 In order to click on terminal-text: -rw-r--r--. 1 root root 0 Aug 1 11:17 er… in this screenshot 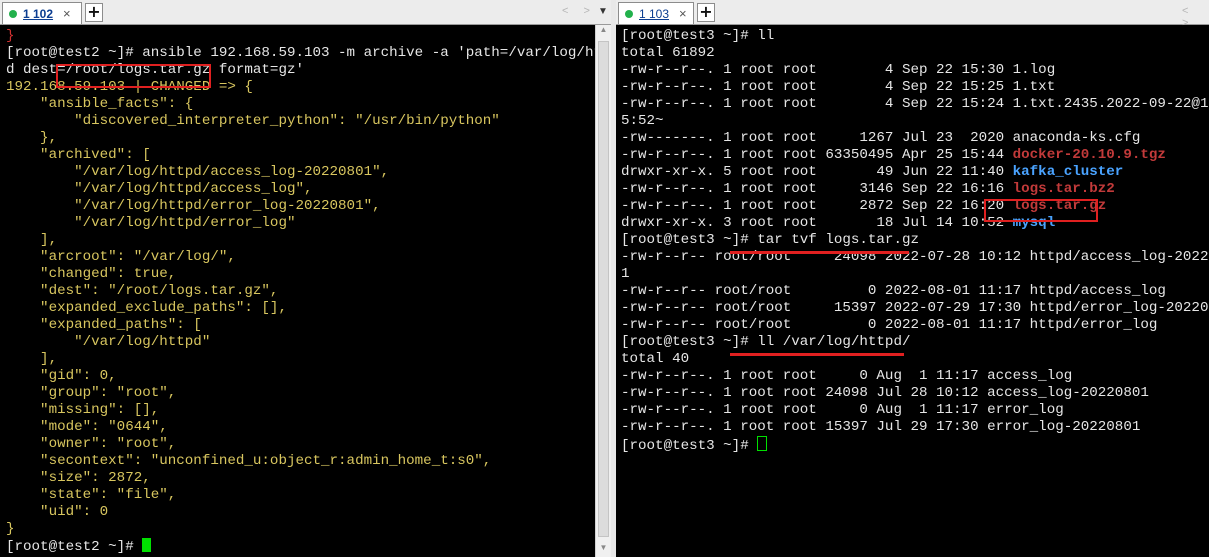, I will do `click(842, 410)`.